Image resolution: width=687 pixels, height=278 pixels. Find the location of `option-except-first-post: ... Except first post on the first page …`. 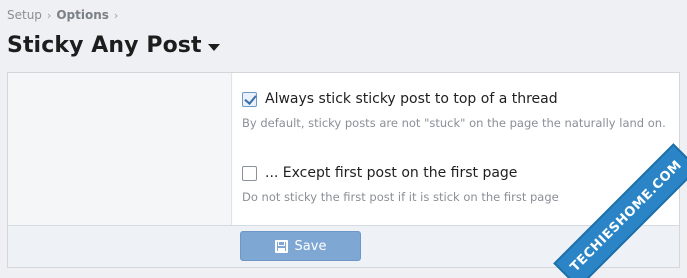

option-except-first-post: ... Except first post on the first page … is located at coordinates (400, 184).